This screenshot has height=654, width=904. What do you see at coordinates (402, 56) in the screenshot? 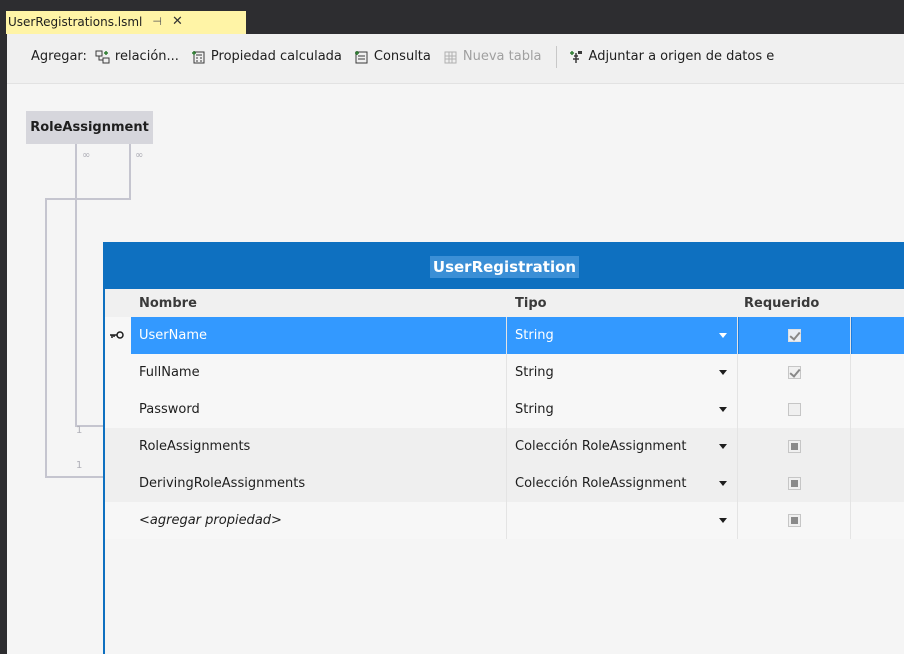
I see `add-query-label: Consulta` at bounding box center [402, 56].